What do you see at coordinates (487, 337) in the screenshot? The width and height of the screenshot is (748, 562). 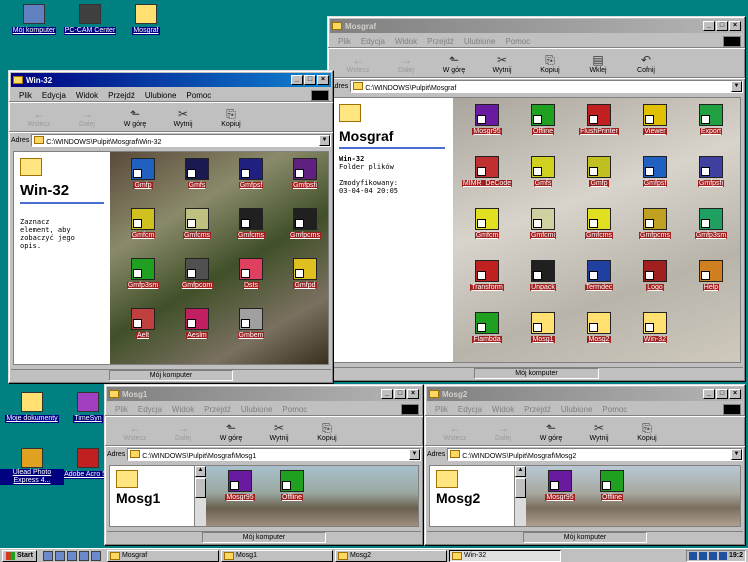 I see `file-icon-item: Flambda` at bounding box center [487, 337].